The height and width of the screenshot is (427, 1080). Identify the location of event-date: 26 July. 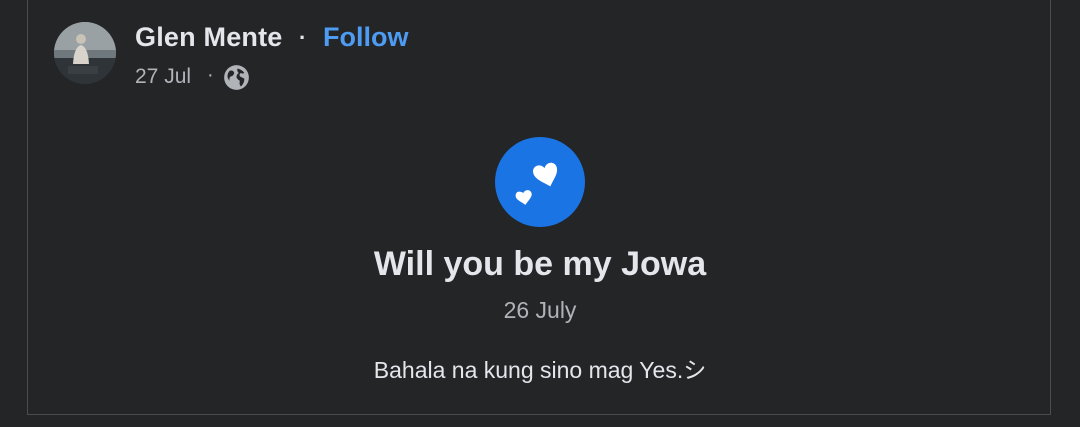
(540, 310).